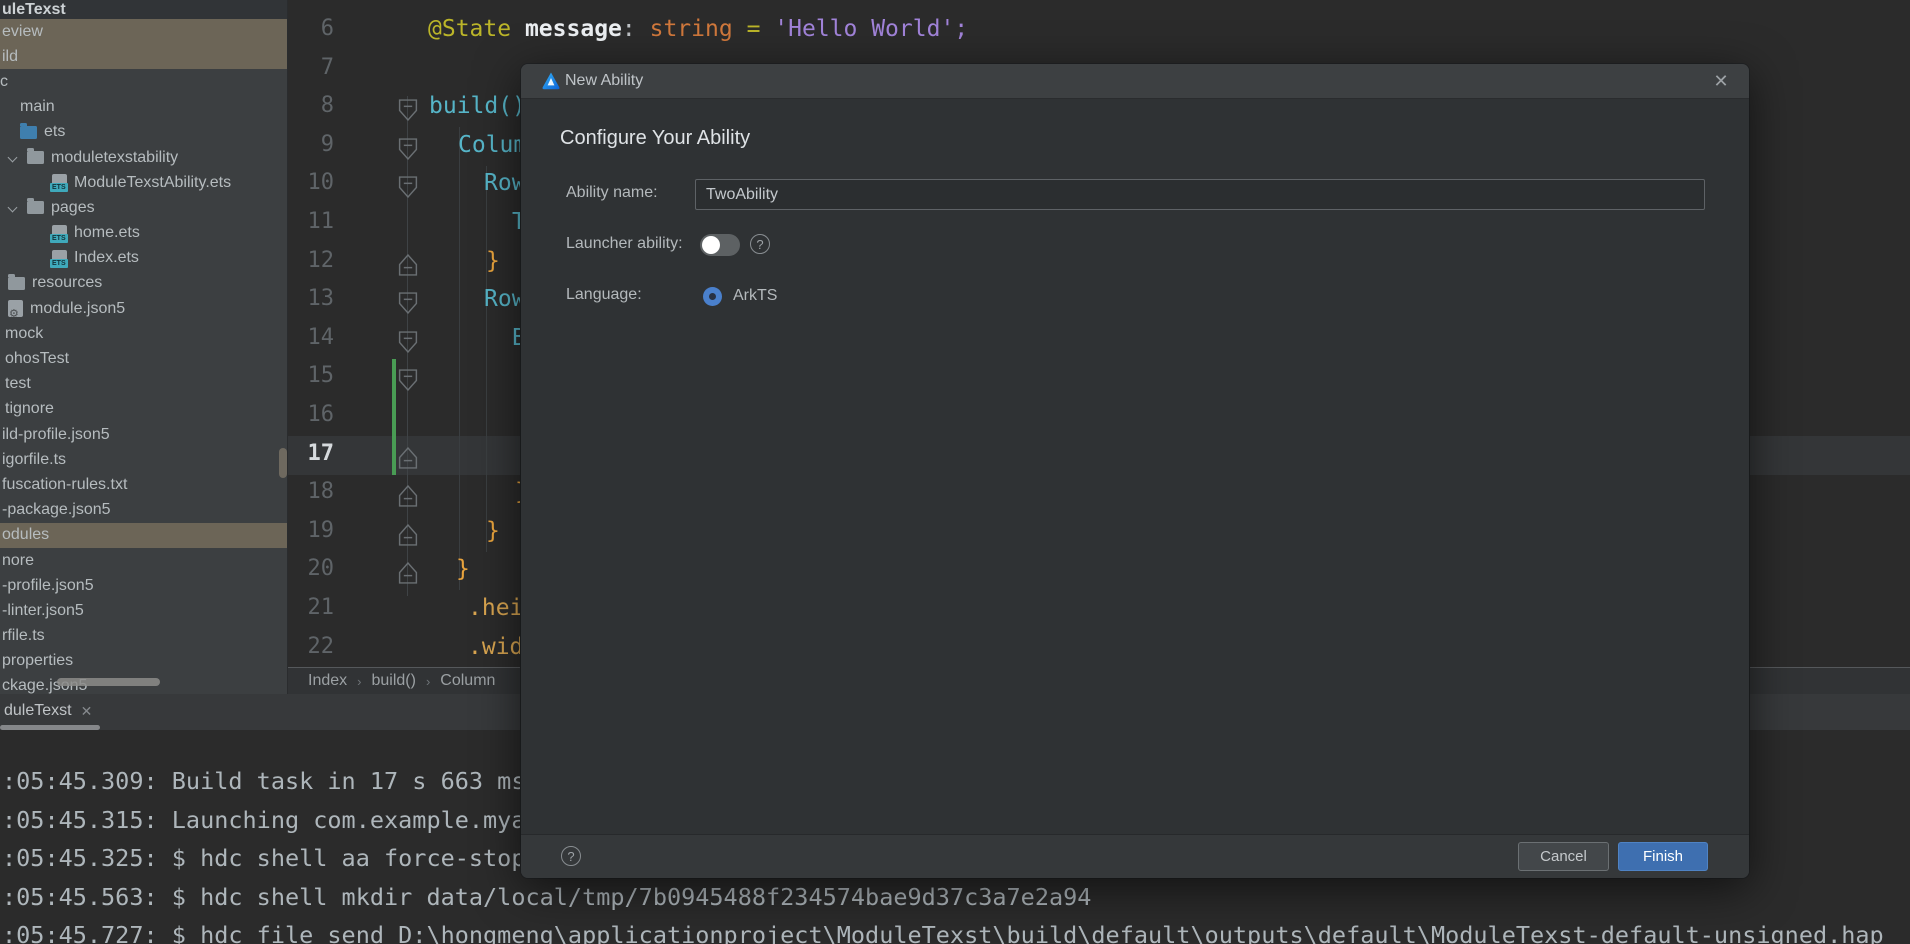 The width and height of the screenshot is (1910, 944). What do you see at coordinates (321, 453) in the screenshot?
I see `line-number: 17` at bounding box center [321, 453].